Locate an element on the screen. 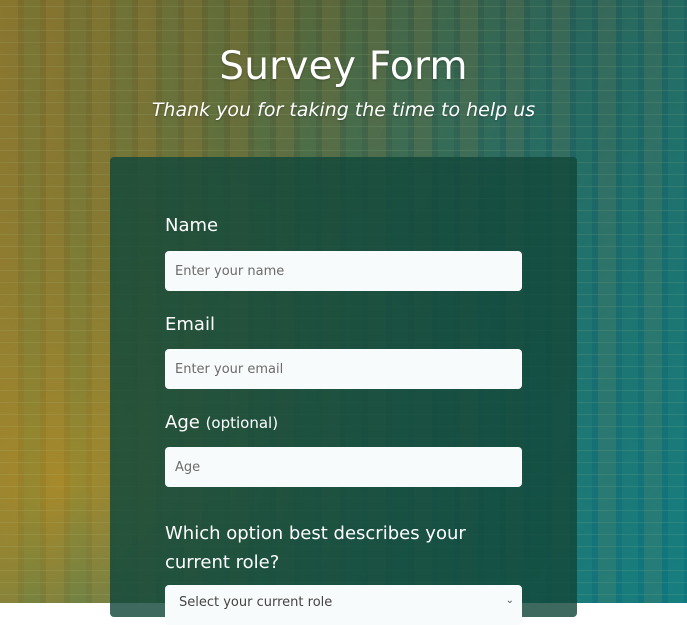 The height and width of the screenshot is (625, 687). age-optional-hint: (optional) is located at coordinates (242, 423).